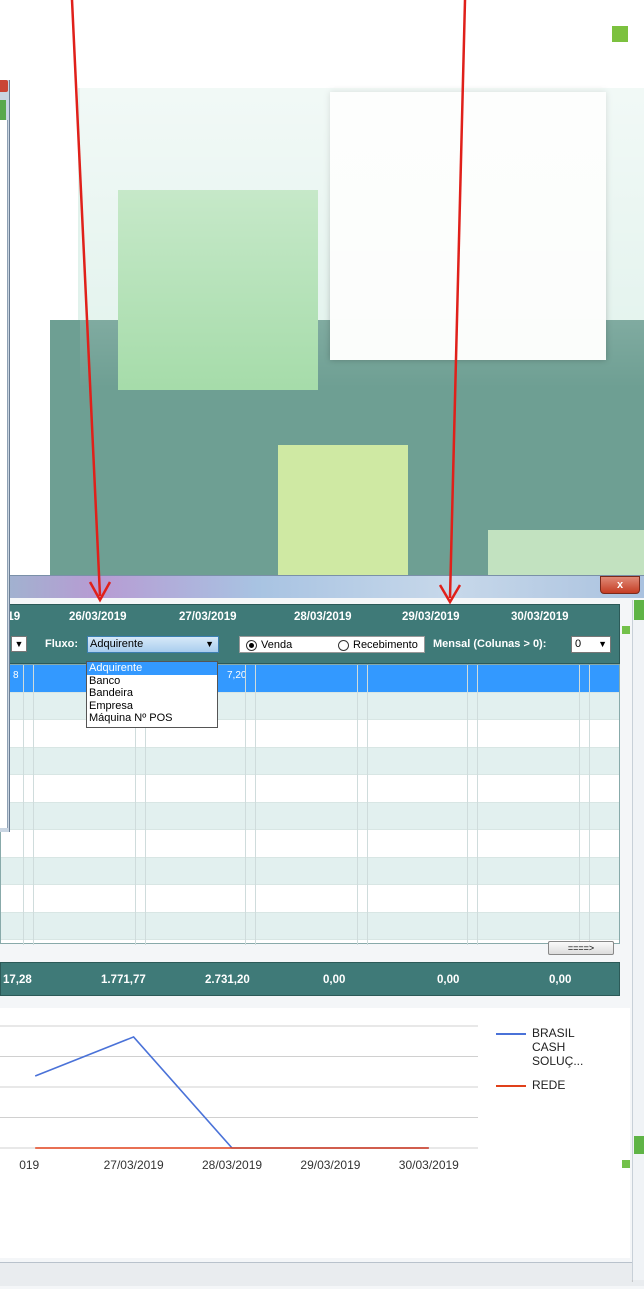 Image resolution: width=644 pixels, height=1289 pixels. Describe the element at coordinates (251, 645) in the screenshot. I see `radio-venda-dot` at that location.